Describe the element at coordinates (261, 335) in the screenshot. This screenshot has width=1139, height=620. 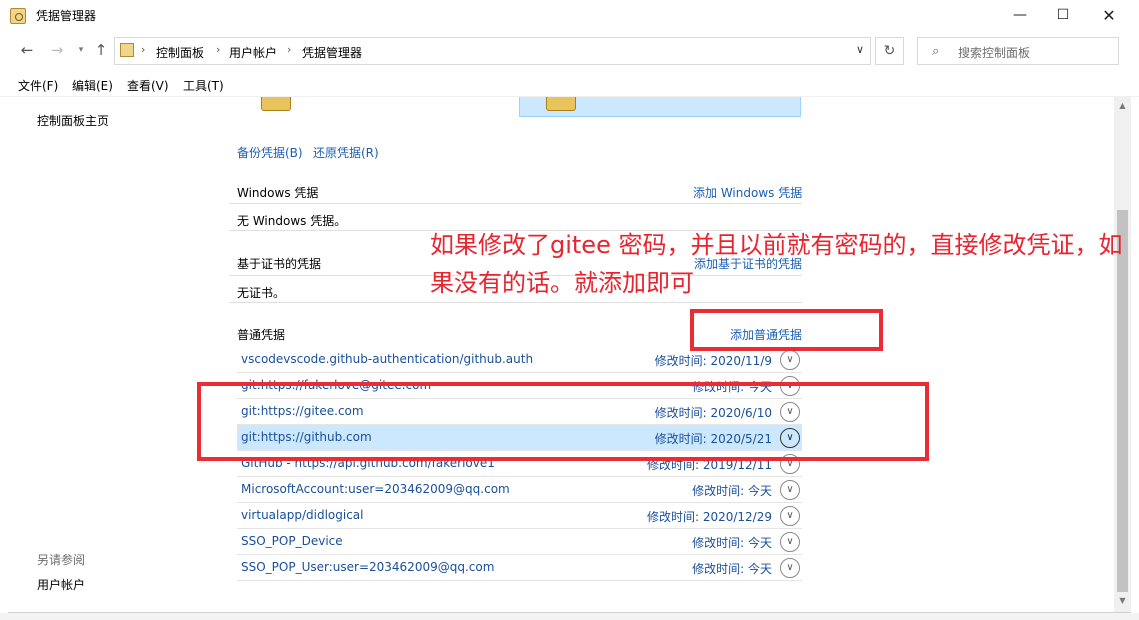
I see `generic-credentials-heading: 普通凭据` at that location.